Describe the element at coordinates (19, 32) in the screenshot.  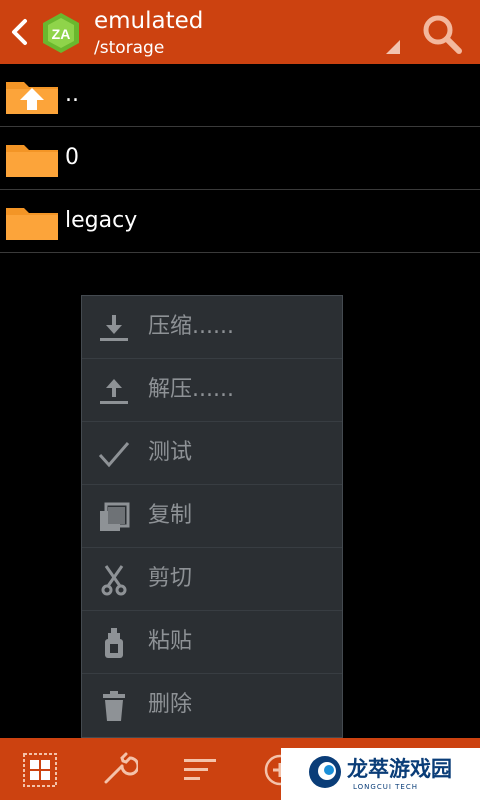
I see `back-arrow-icon` at that location.